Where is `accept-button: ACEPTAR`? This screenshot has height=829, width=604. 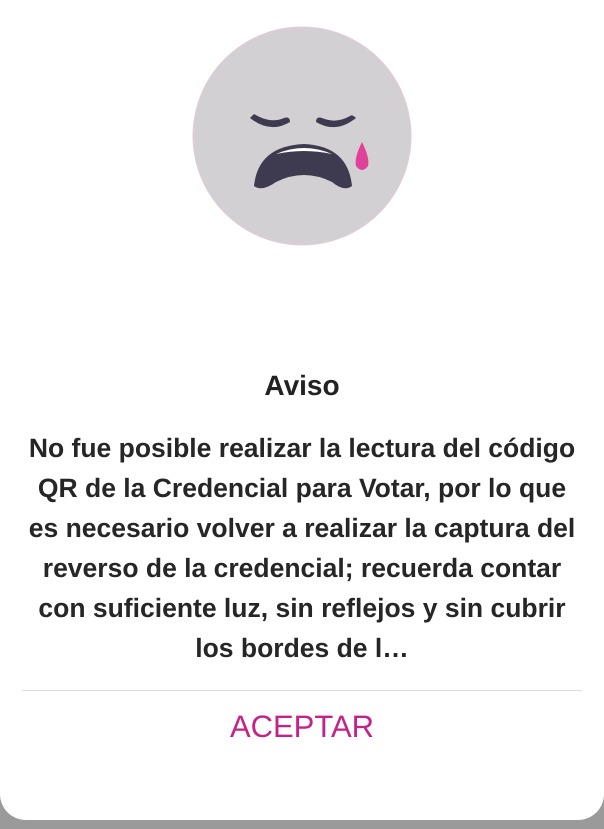 accept-button: ACEPTAR is located at coordinates (302, 727).